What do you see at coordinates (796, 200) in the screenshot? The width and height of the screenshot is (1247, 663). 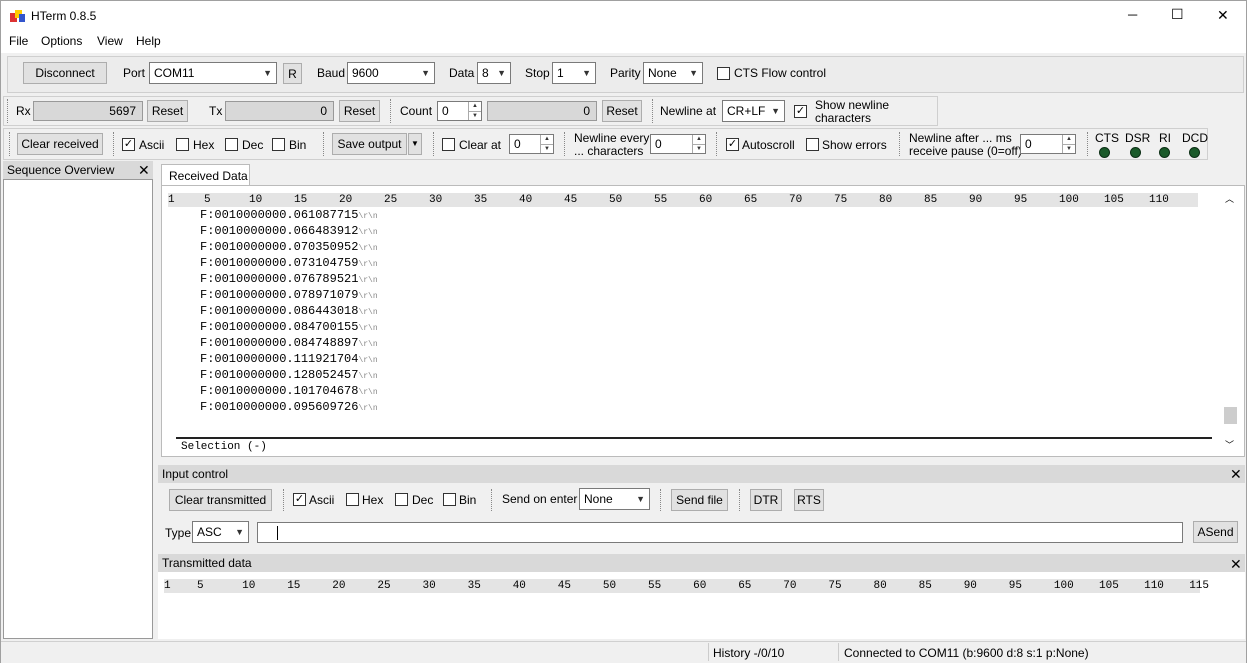 I see `ruler-tick: 70` at bounding box center [796, 200].